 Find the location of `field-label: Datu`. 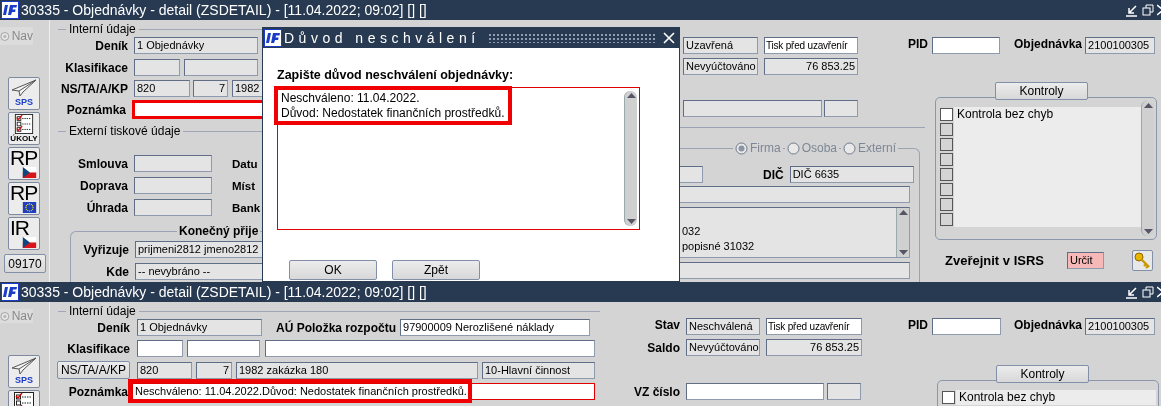

field-label: Datu is located at coordinates (245, 163).